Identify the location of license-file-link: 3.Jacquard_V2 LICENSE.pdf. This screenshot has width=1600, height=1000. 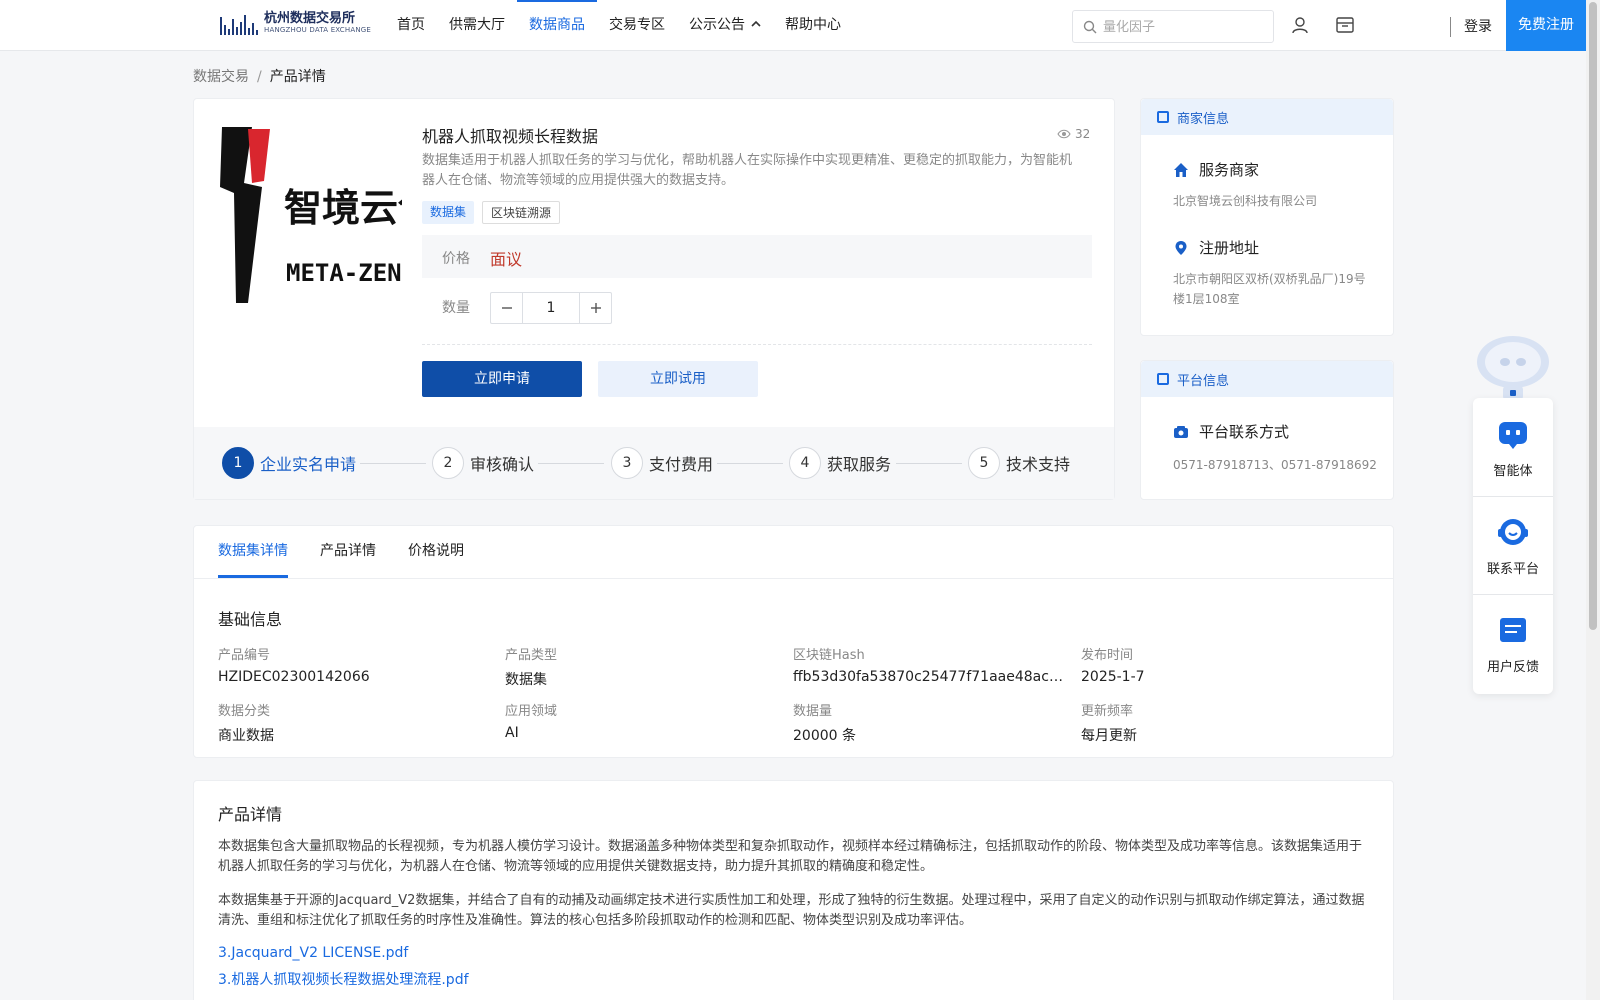
(313, 953).